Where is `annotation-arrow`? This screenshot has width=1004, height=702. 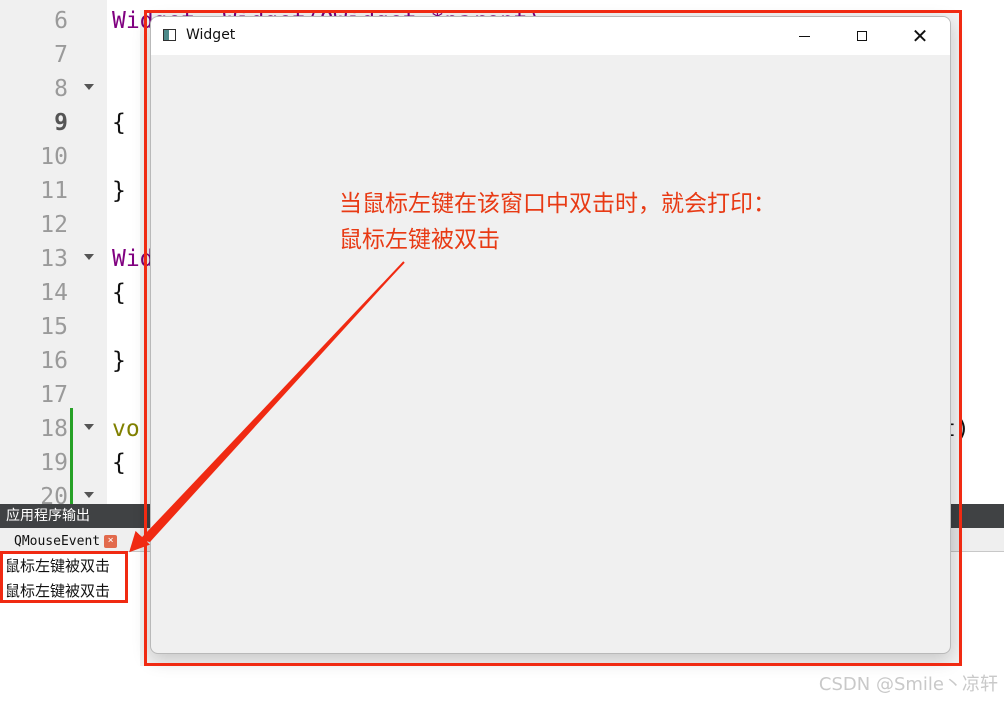 annotation-arrow is located at coordinates (267, 407).